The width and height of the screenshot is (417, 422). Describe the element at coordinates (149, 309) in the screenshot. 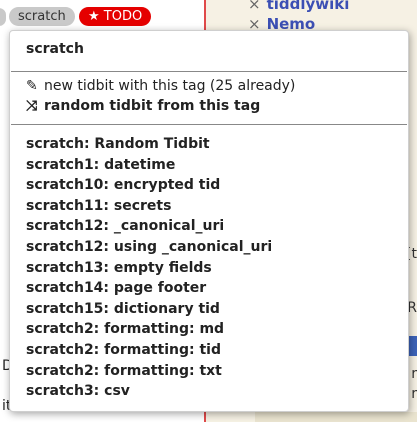

I see `list-item: scratch15: dictionary tid` at that location.